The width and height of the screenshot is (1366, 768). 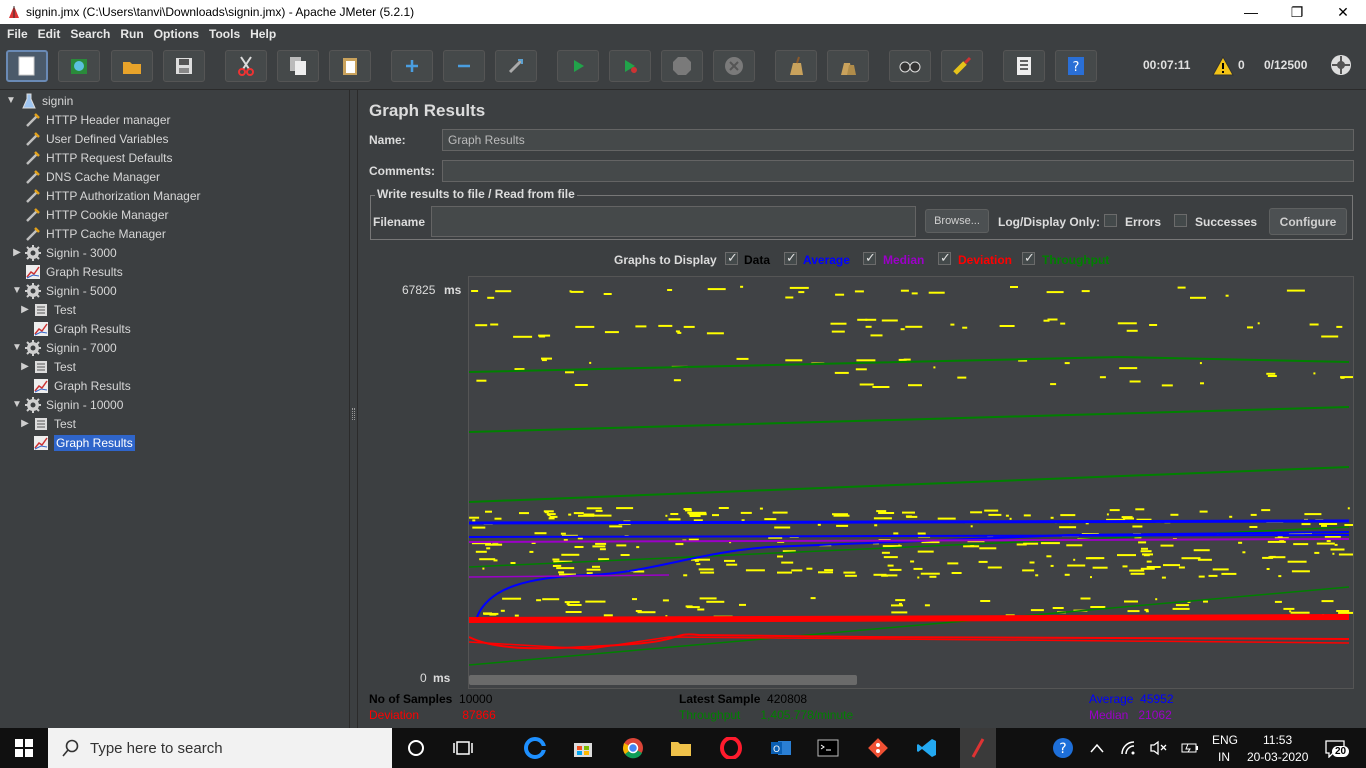 What do you see at coordinates (1308, 221) in the screenshot?
I see `configure-button: Configure` at bounding box center [1308, 221].